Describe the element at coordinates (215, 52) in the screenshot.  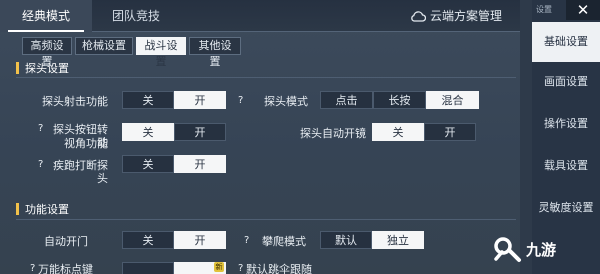
I see `subtab-other: 其他设置` at that location.